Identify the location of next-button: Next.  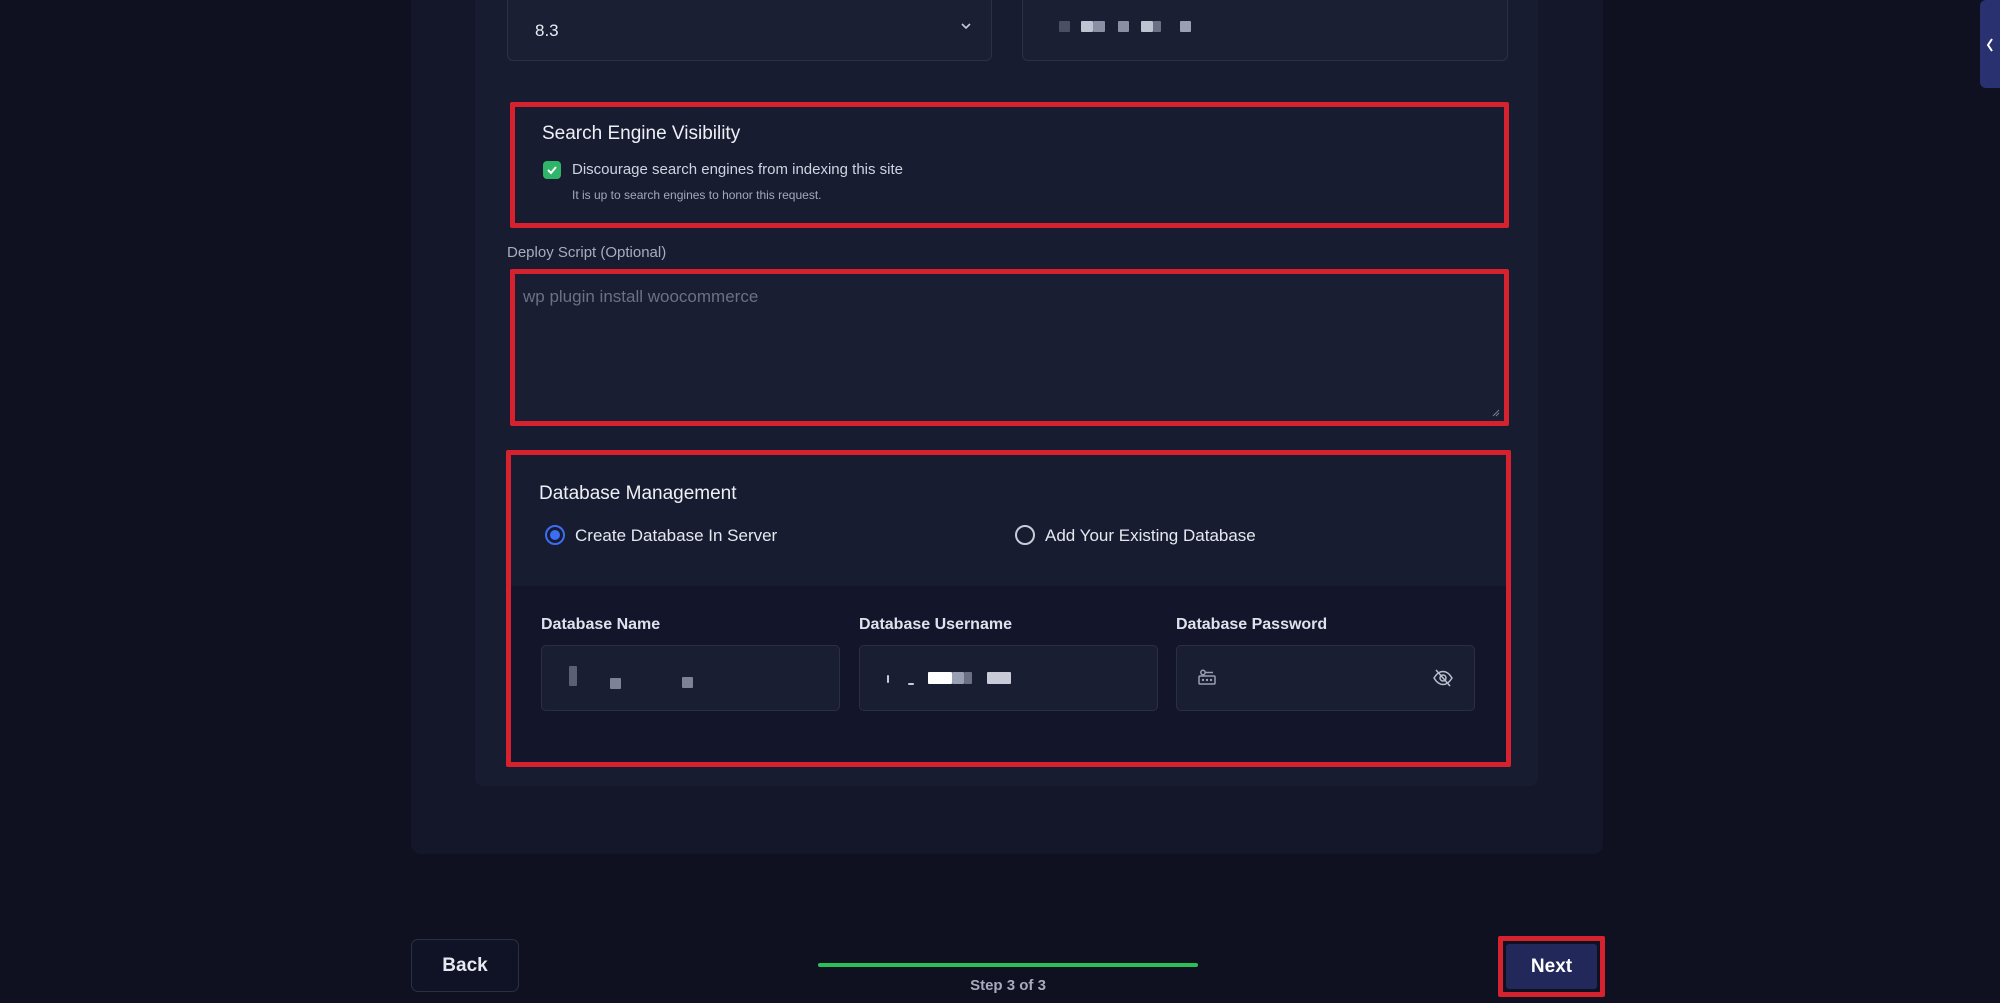
(1551, 966).